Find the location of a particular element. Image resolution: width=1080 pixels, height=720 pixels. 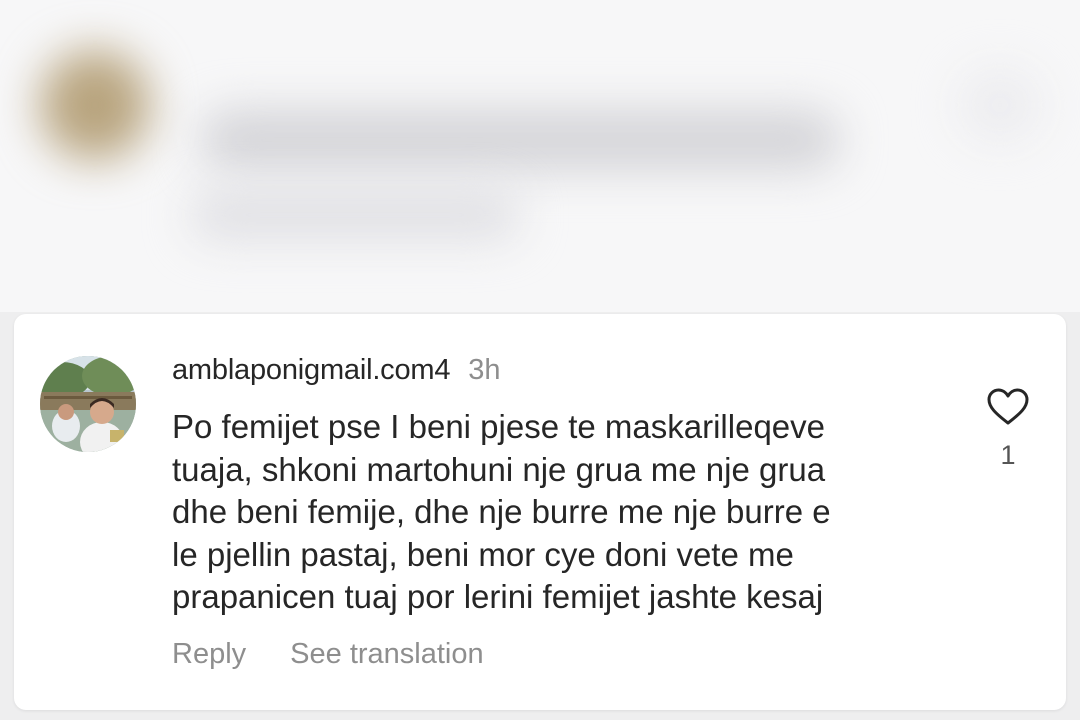

comment-actions: Reply See translation is located at coordinates (328, 654).